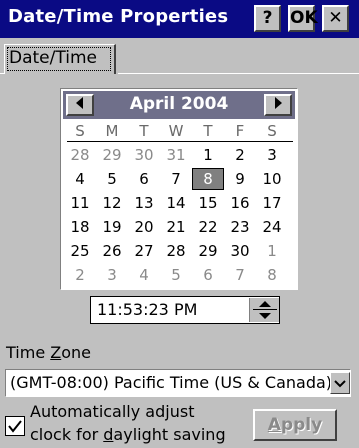 The height and width of the screenshot is (448, 359). What do you see at coordinates (267, 18) in the screenshot?
I see `help-button: ?` at bounding box center [267, 18].